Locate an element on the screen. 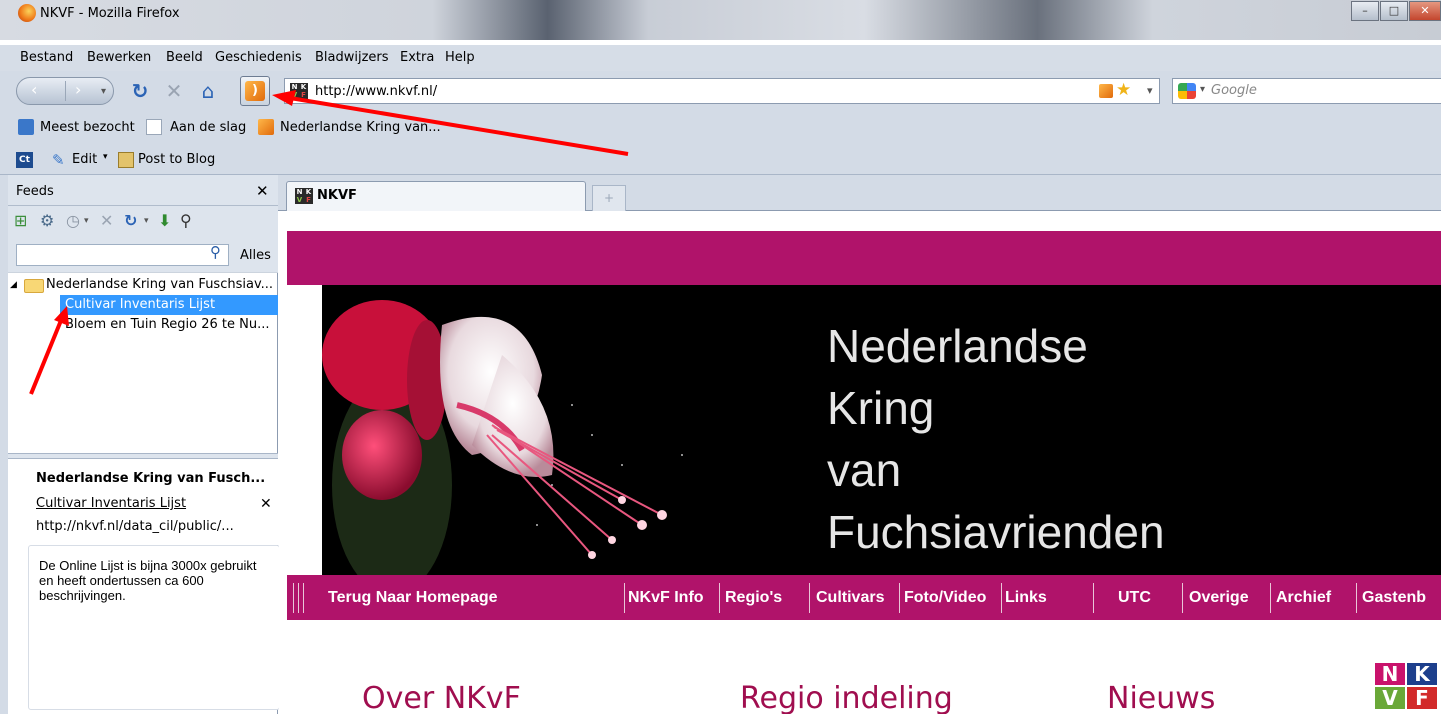 Image resolution: width=1441 pixels, height=714 pixels. sidebar-title: Feeds is located at coordinates (35, 191).